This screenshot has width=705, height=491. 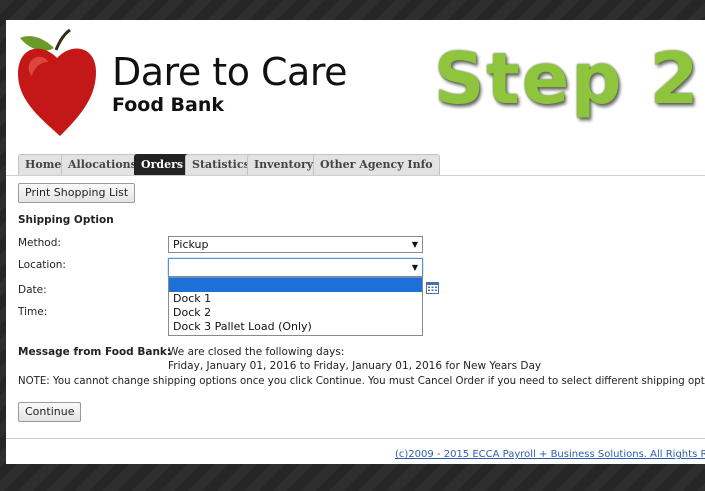 I want to click on location-dropdown-list: Dock 1 Dock 2 Dock 3 Pallet Load (Only), so click(x=295, y=306).